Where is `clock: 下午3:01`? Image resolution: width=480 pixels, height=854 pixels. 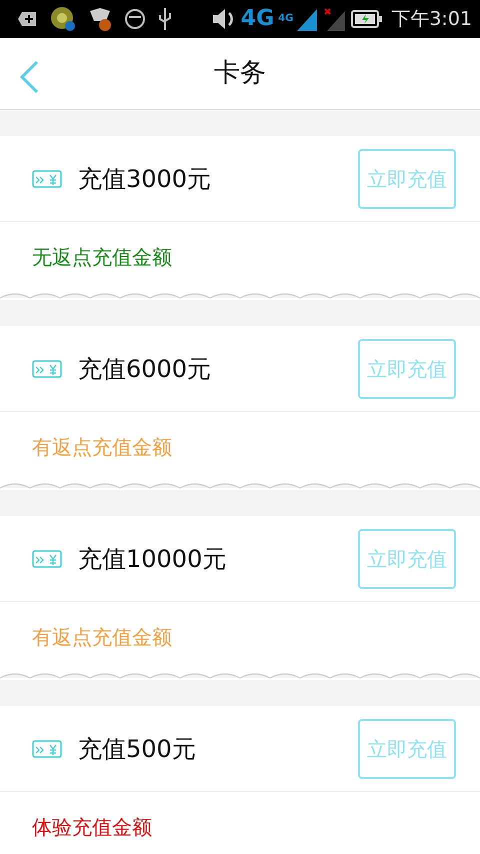
clock: 下午3:01 is located at coordinates (431, 19).